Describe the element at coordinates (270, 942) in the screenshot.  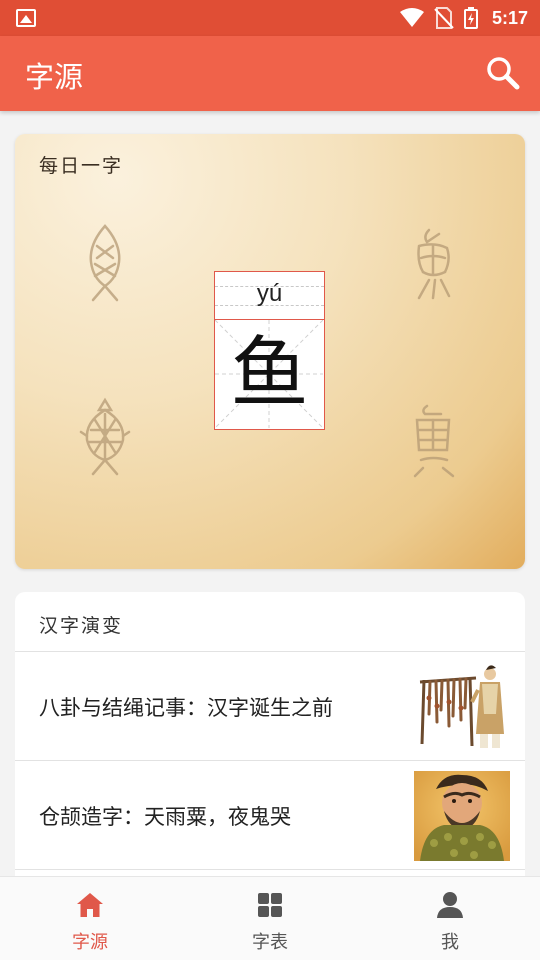
I see `nav-label: 字表` at that location.